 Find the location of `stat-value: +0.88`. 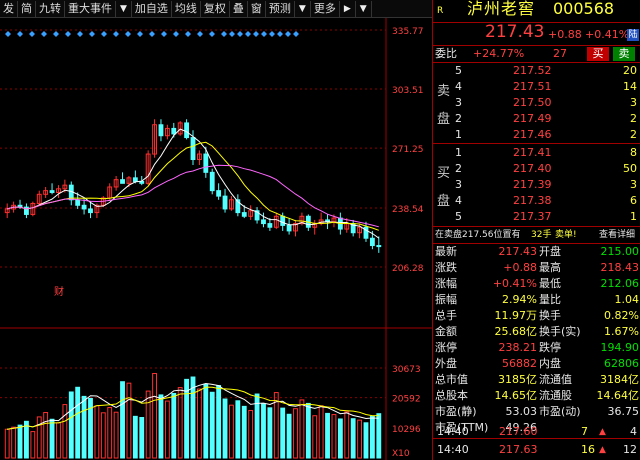

stat-value: +0.88 is located at coordinates (520, 267).